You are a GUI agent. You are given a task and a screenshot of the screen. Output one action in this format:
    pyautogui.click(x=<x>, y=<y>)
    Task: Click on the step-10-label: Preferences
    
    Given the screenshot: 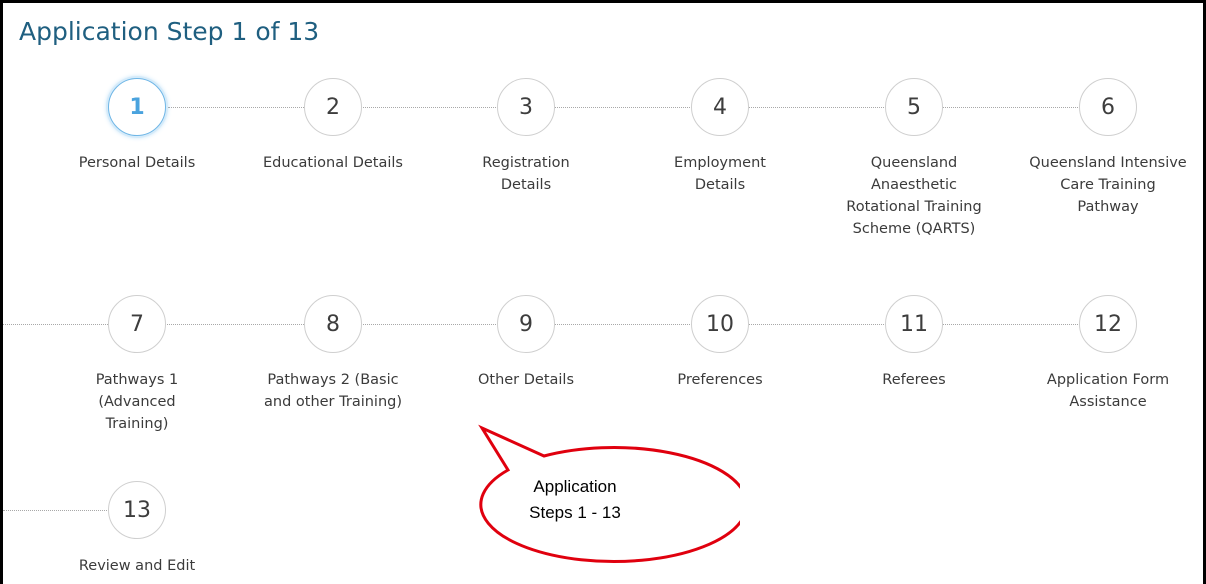 What is the action you would take?
    pyautogui.click(x=720, y=380)
    